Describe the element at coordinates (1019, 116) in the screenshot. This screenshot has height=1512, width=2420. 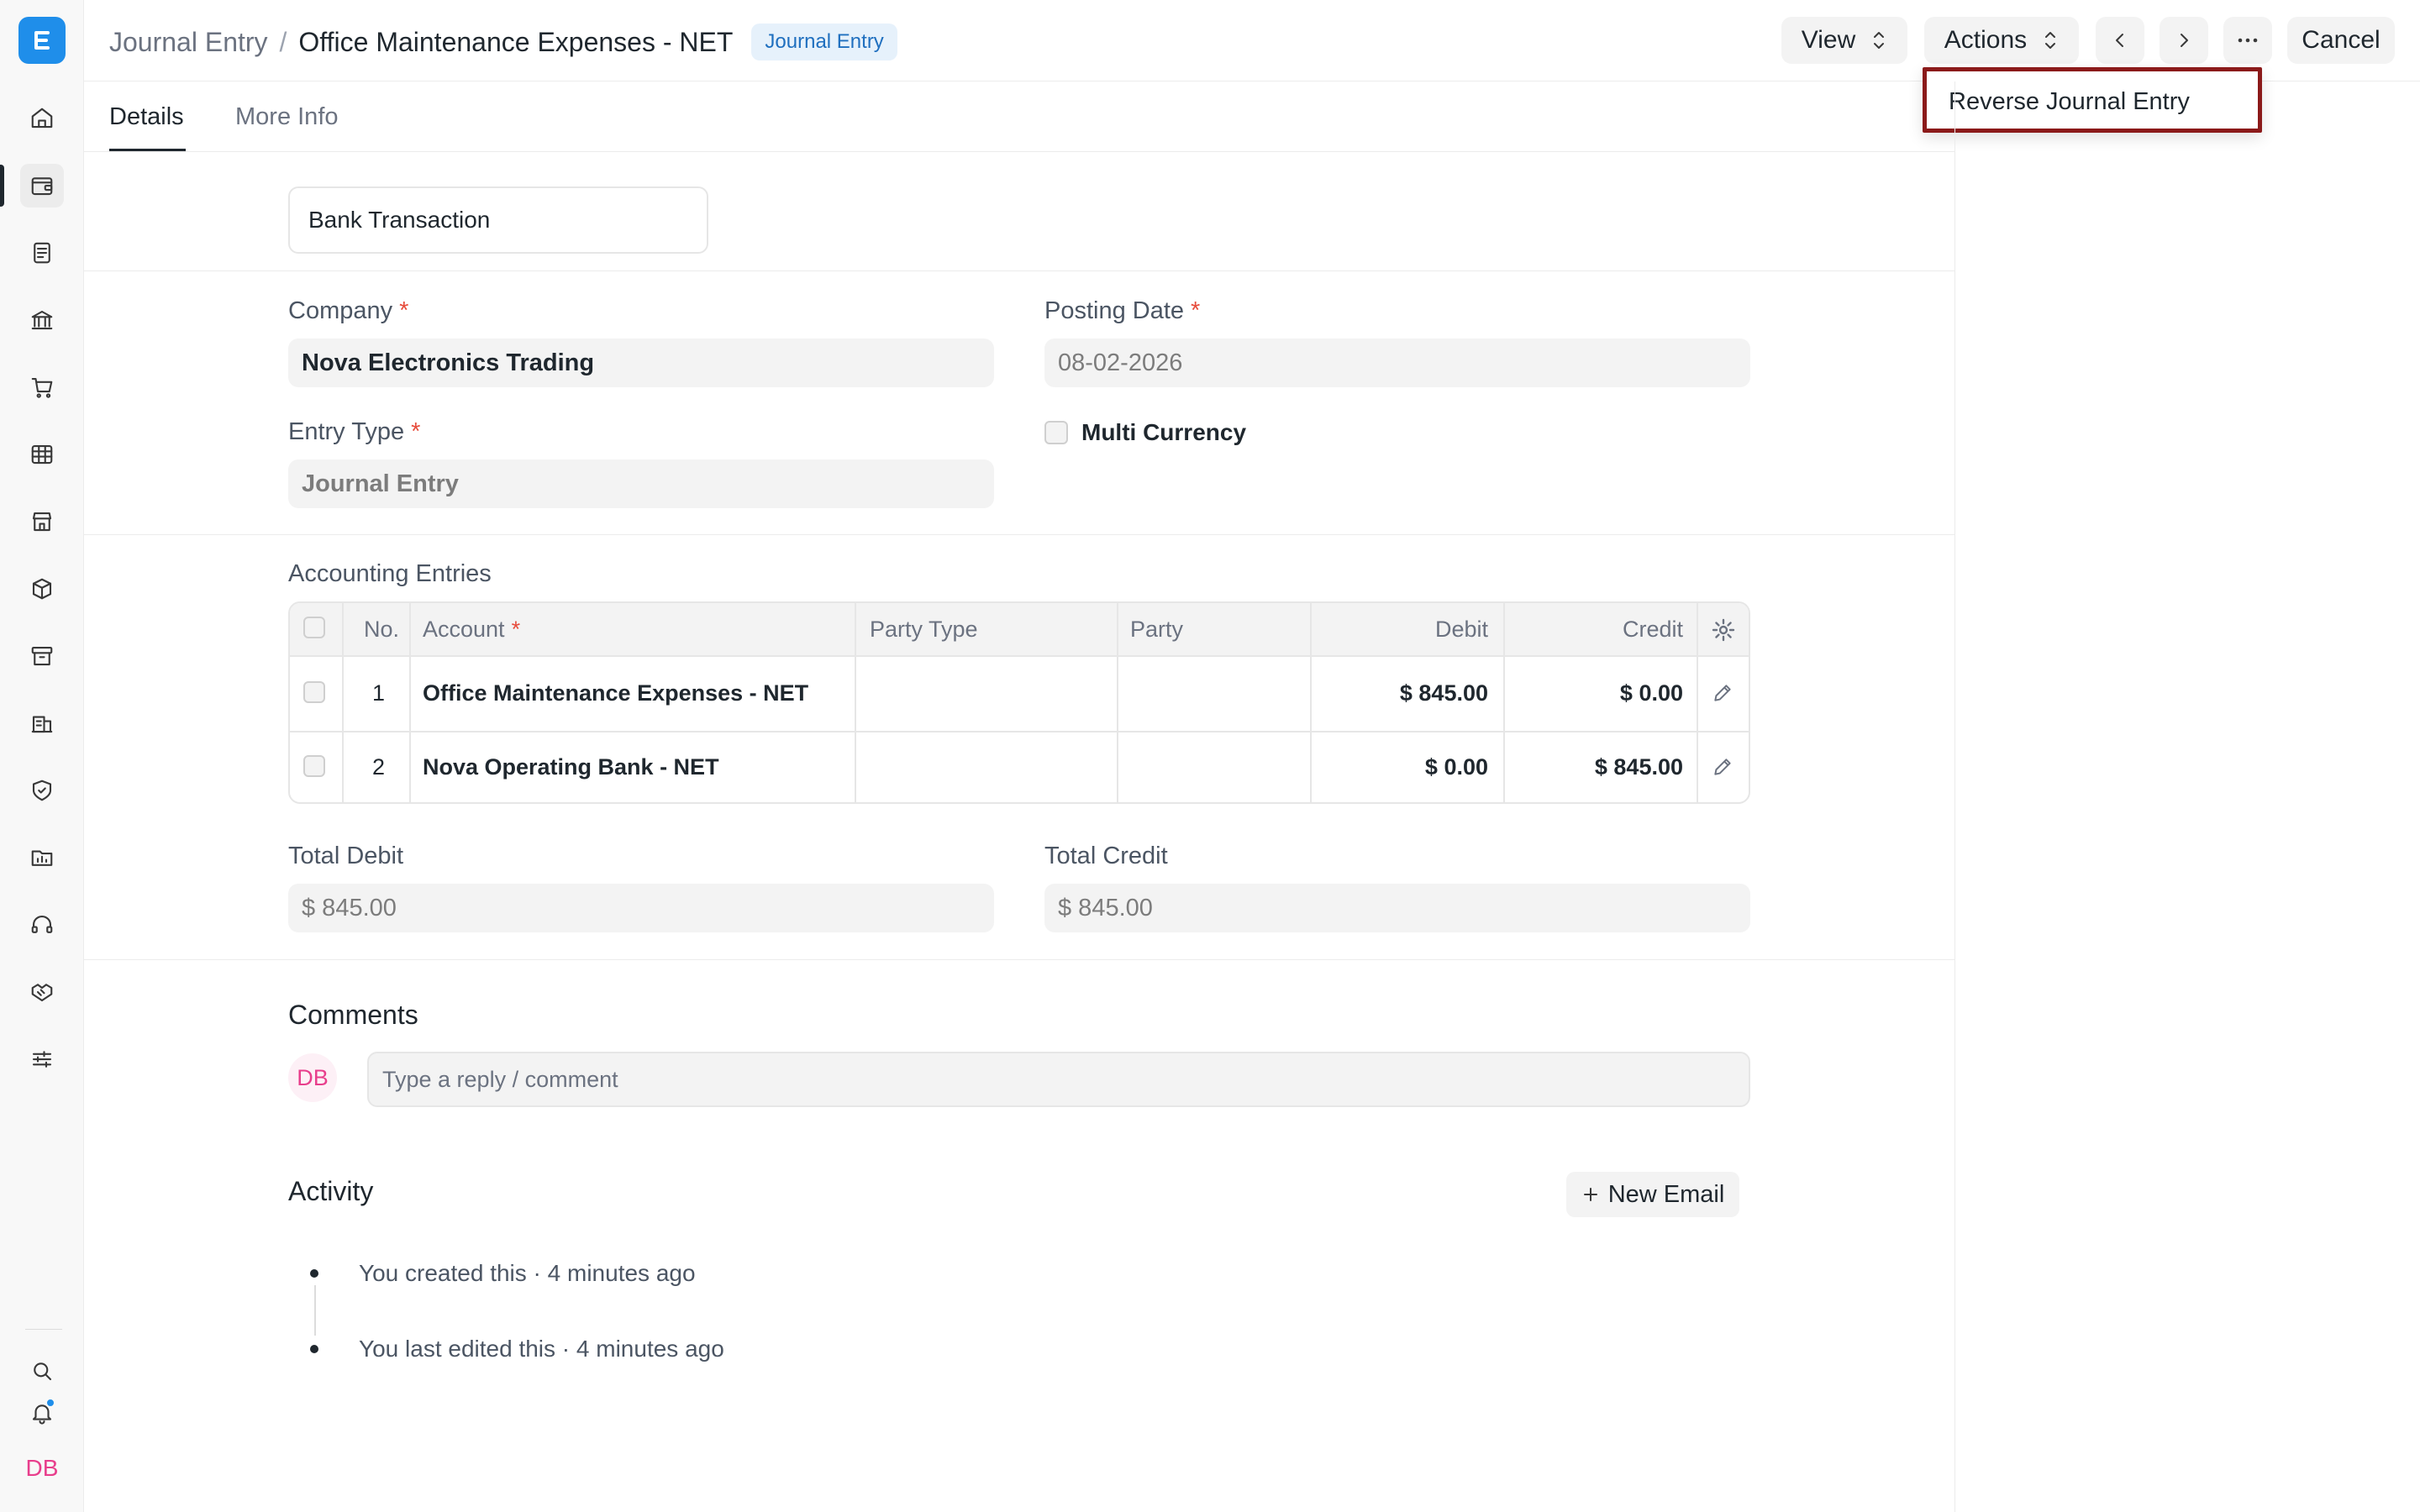
I see `form-tabs: Details More Info` at that location.